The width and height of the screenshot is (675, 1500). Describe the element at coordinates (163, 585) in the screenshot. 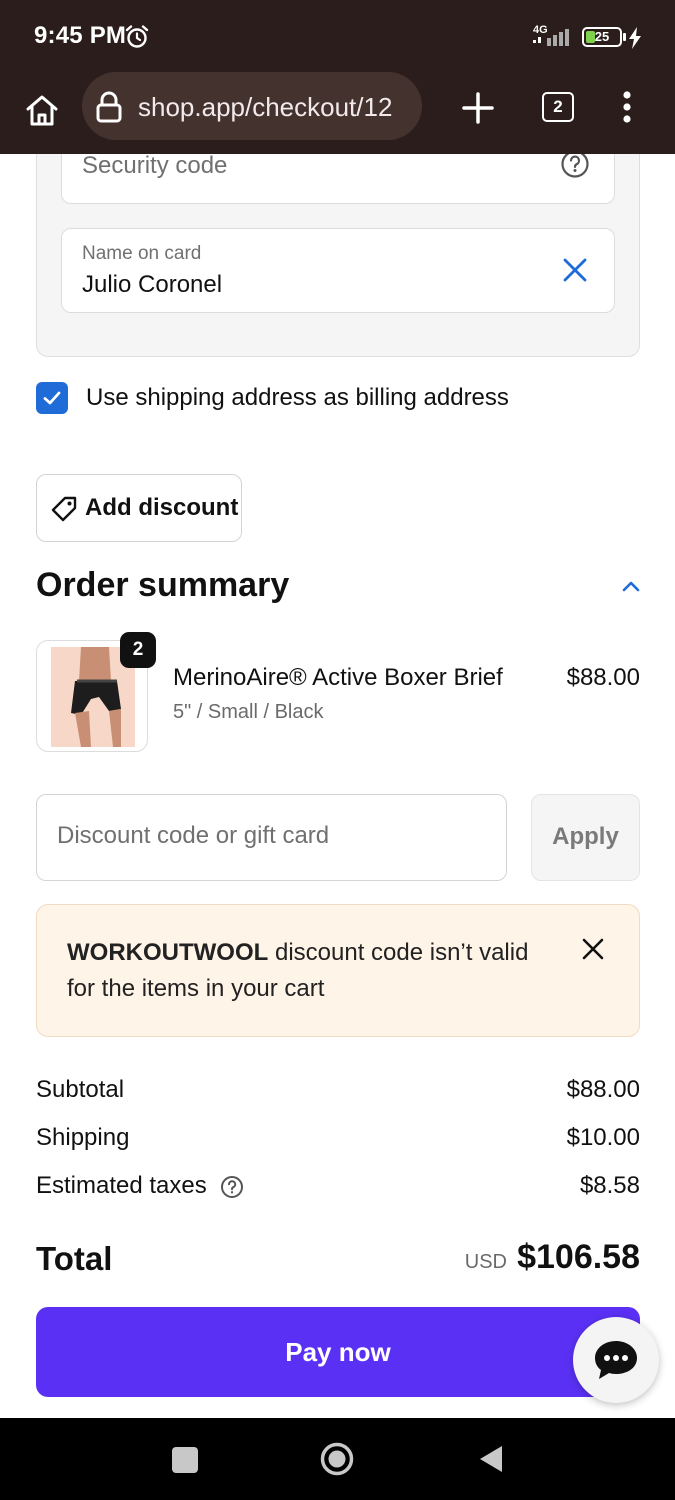

I see `order-summary-title: Order summary` at that location.